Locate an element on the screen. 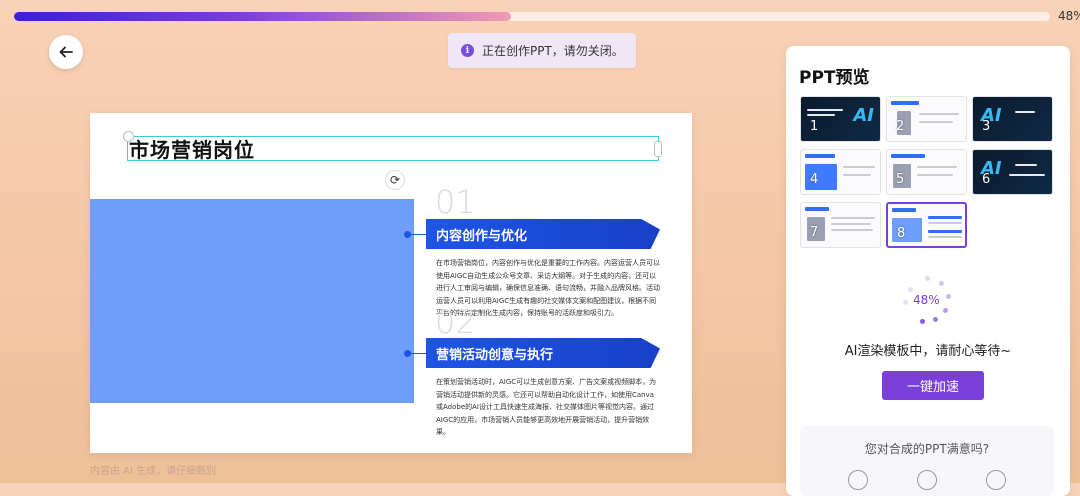 This screenshot has width=1080, height=496. thumb-number: 3 is located at coordinates (986, 126).